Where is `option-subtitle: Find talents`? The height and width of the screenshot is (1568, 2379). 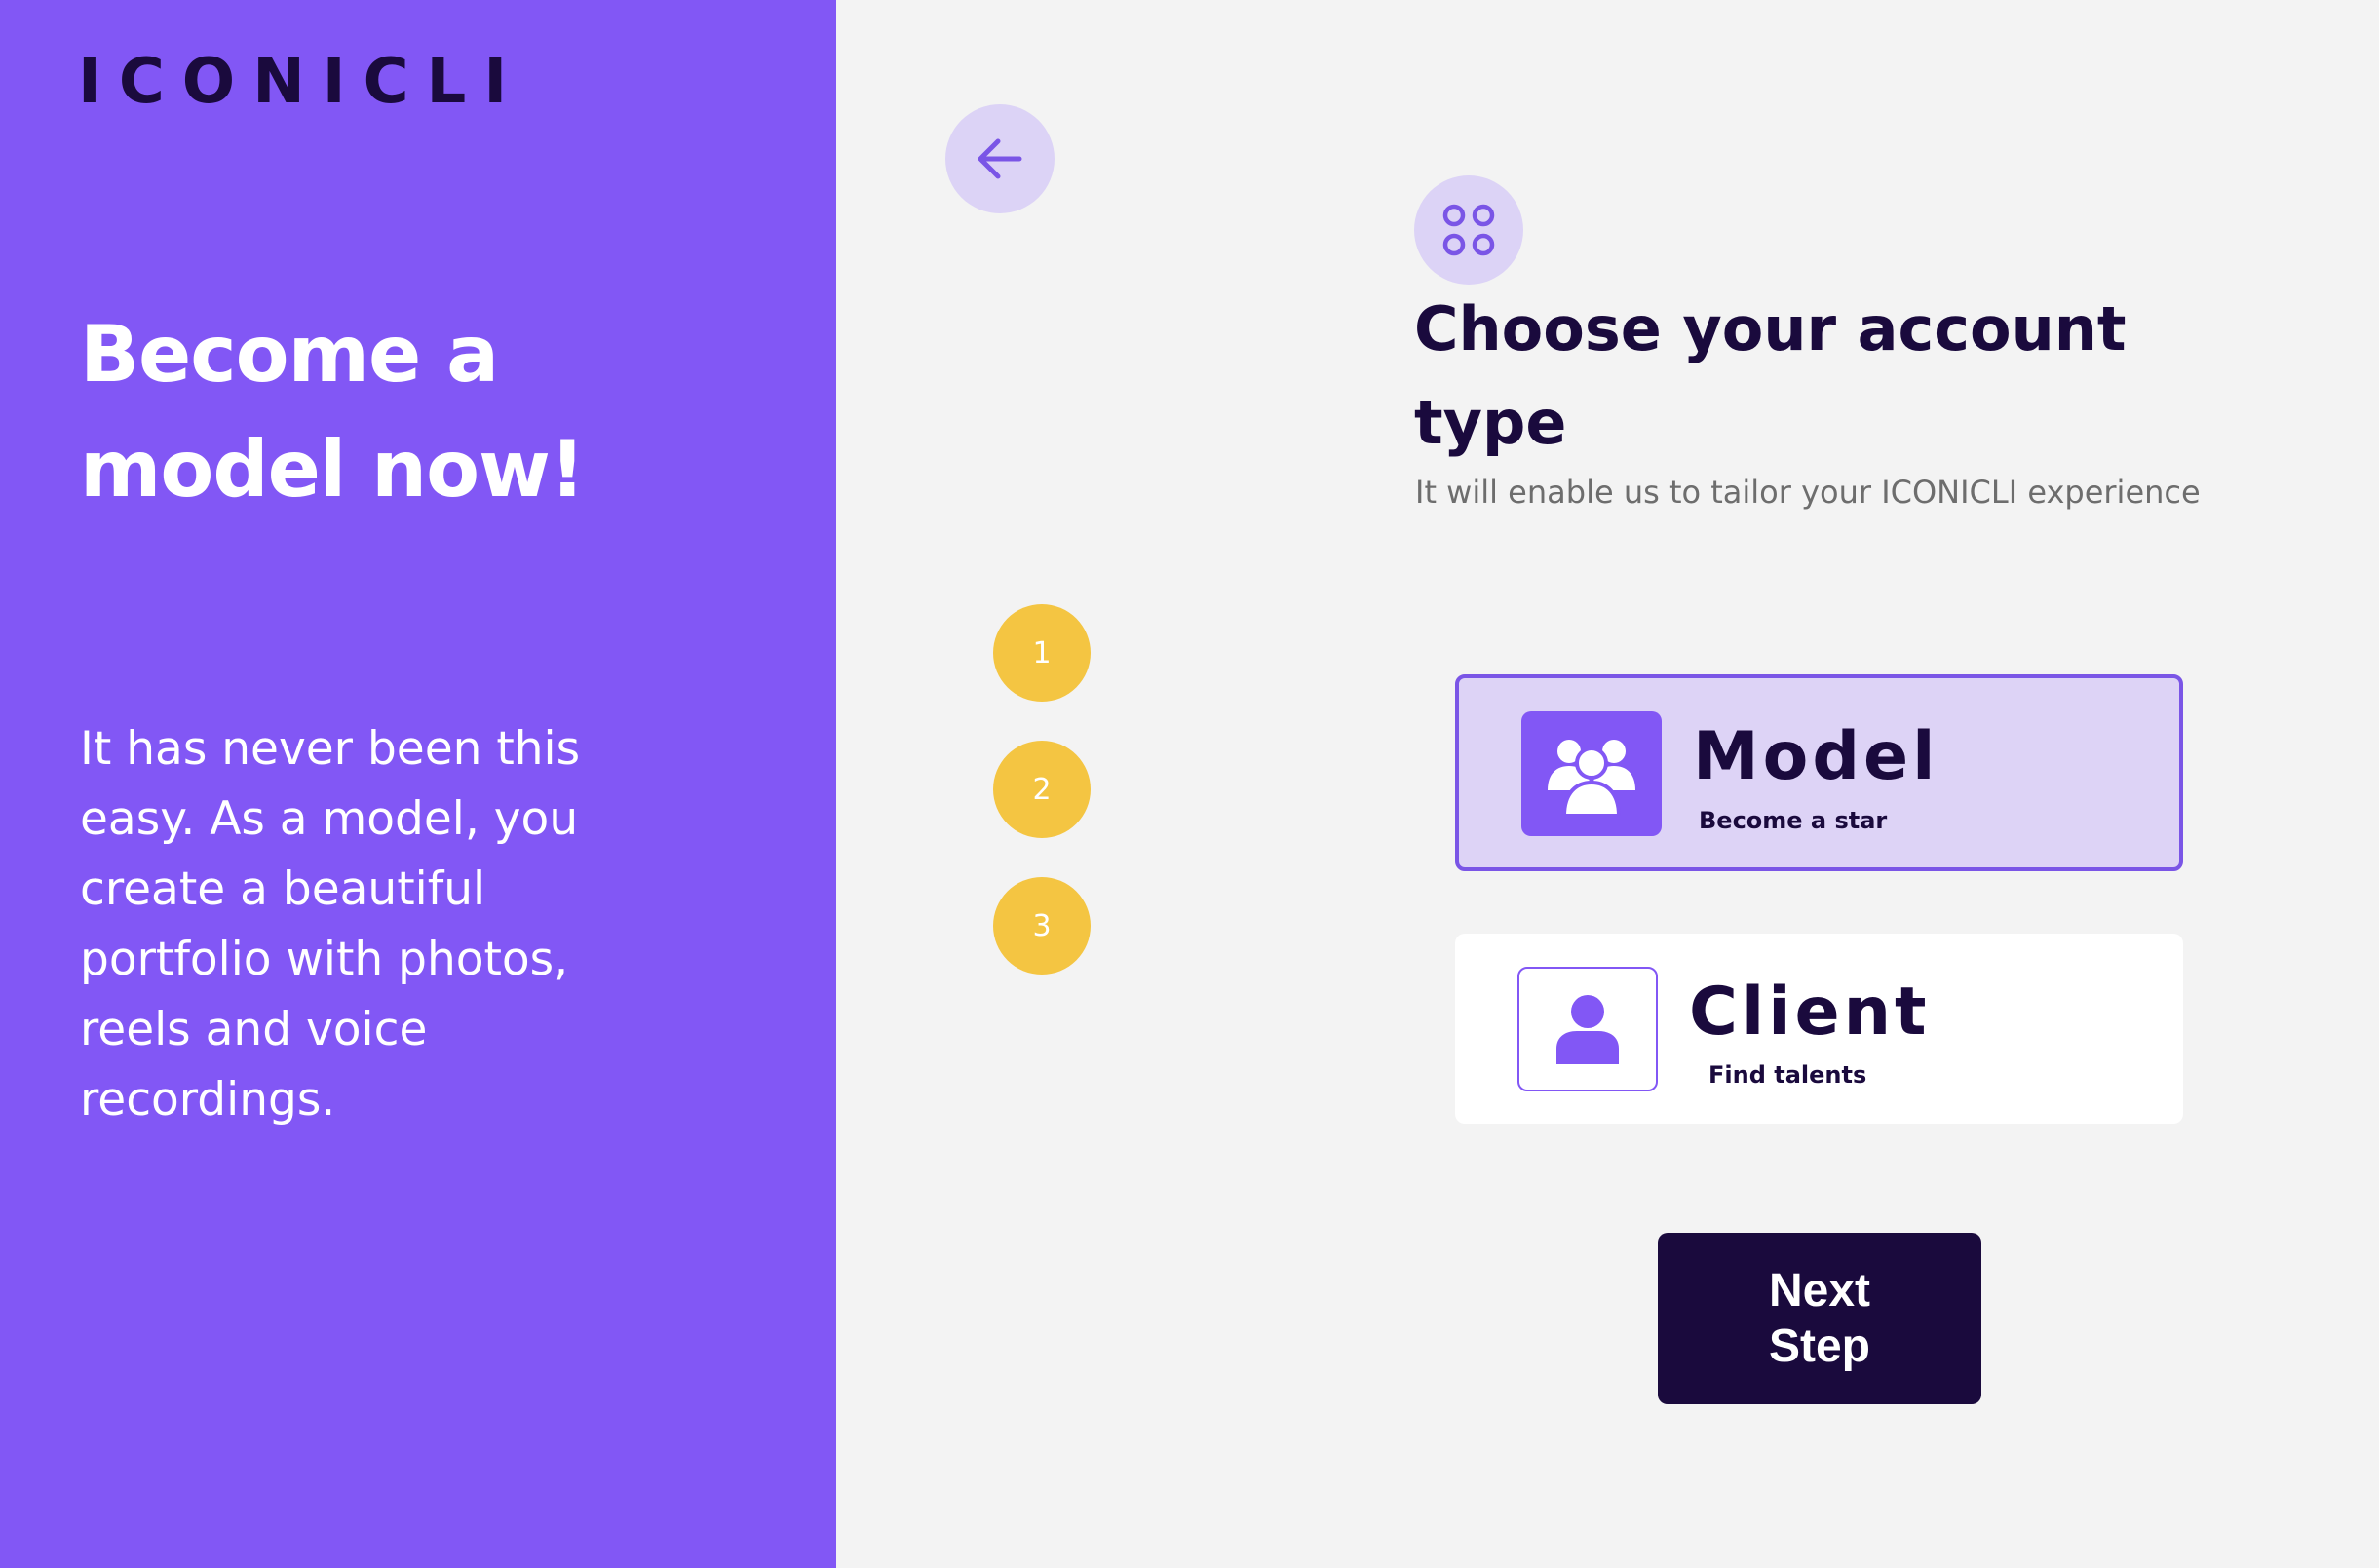
option-subtitle: Find talents is located at coordinates (1787, 1075).